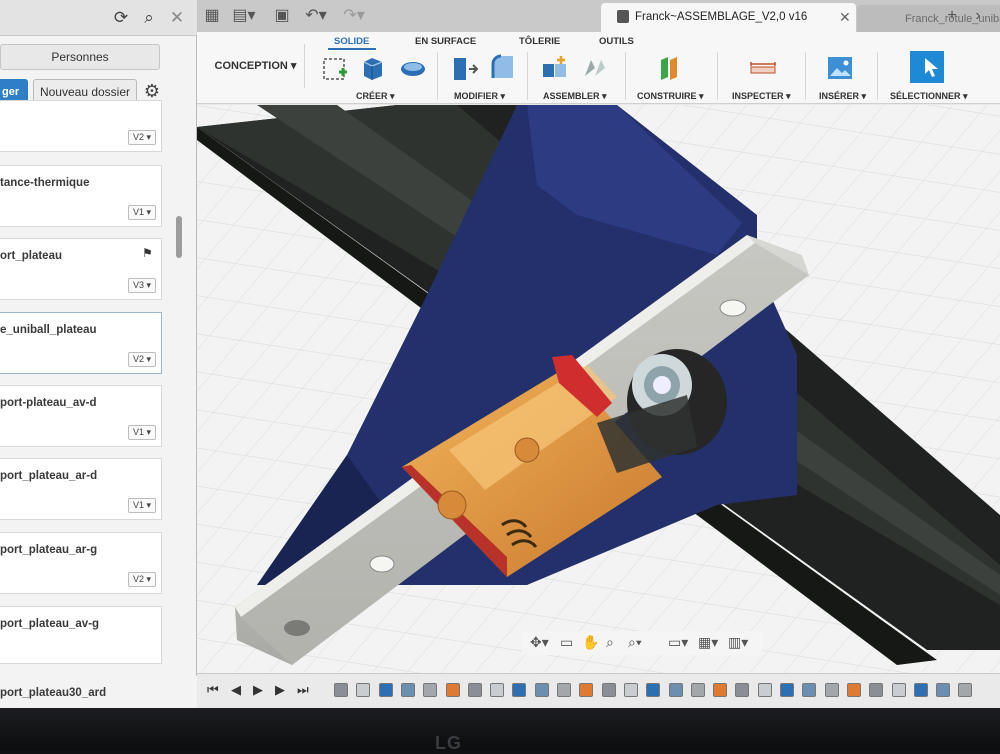 The width and height of the screenshot is (1000, 754). What do you see at coordinates (761, 96) in the screenshot?
I see `group-inspecter: INSPECTER ▾` at bounding box center [761, 96].